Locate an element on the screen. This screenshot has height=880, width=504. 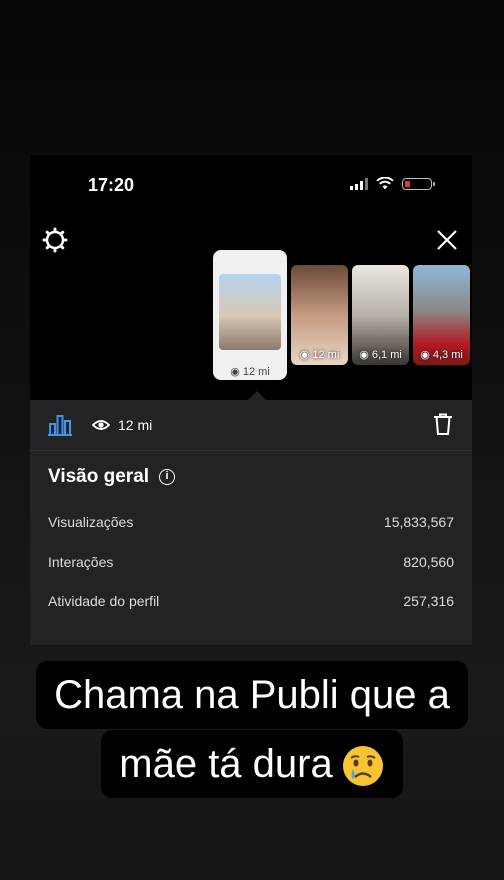
caption-text-1: Chama na Publi que a is located at coordinates (252, 695).